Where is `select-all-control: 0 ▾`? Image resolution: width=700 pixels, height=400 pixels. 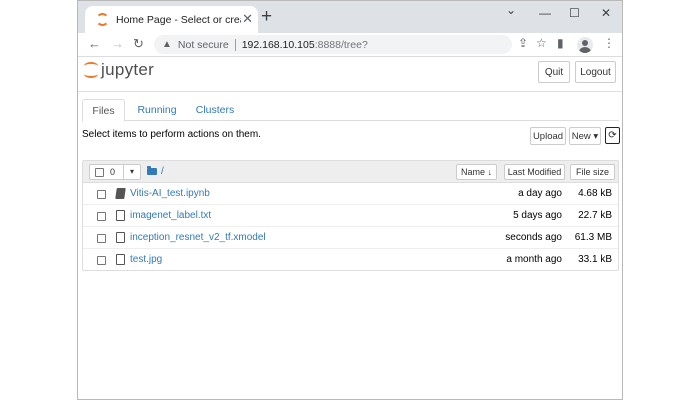 select-all-control: 0 ▾ is located at coordinates (115, 172).